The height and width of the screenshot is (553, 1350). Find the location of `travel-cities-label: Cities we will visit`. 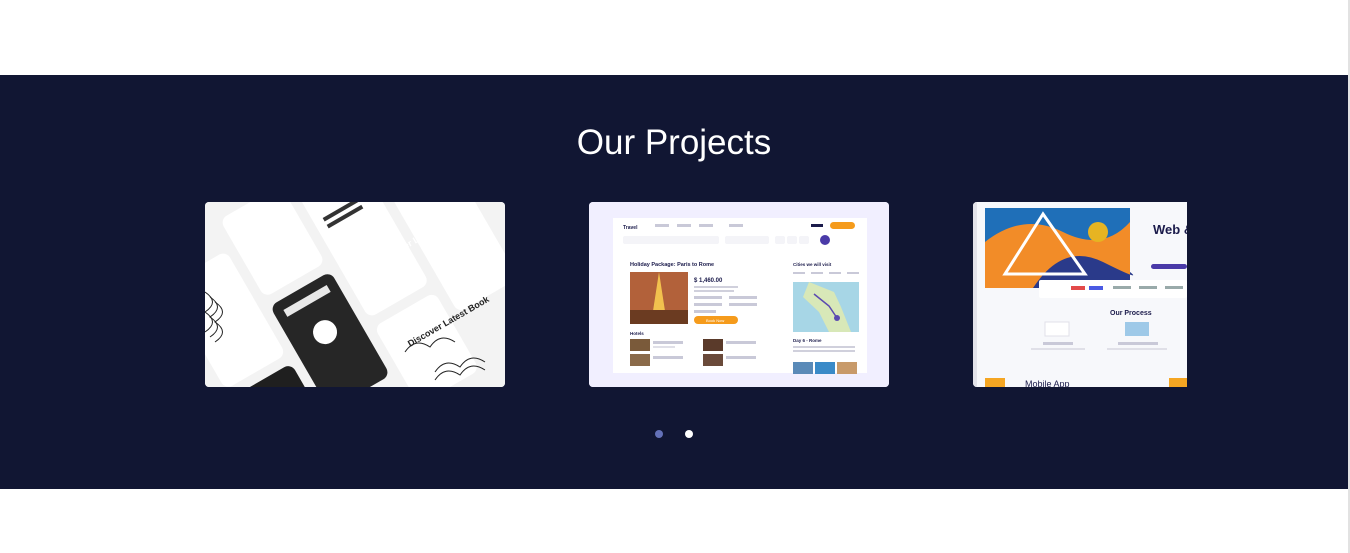

travel-cities-label: Cities we will visit is located at coordinates (812, 264).